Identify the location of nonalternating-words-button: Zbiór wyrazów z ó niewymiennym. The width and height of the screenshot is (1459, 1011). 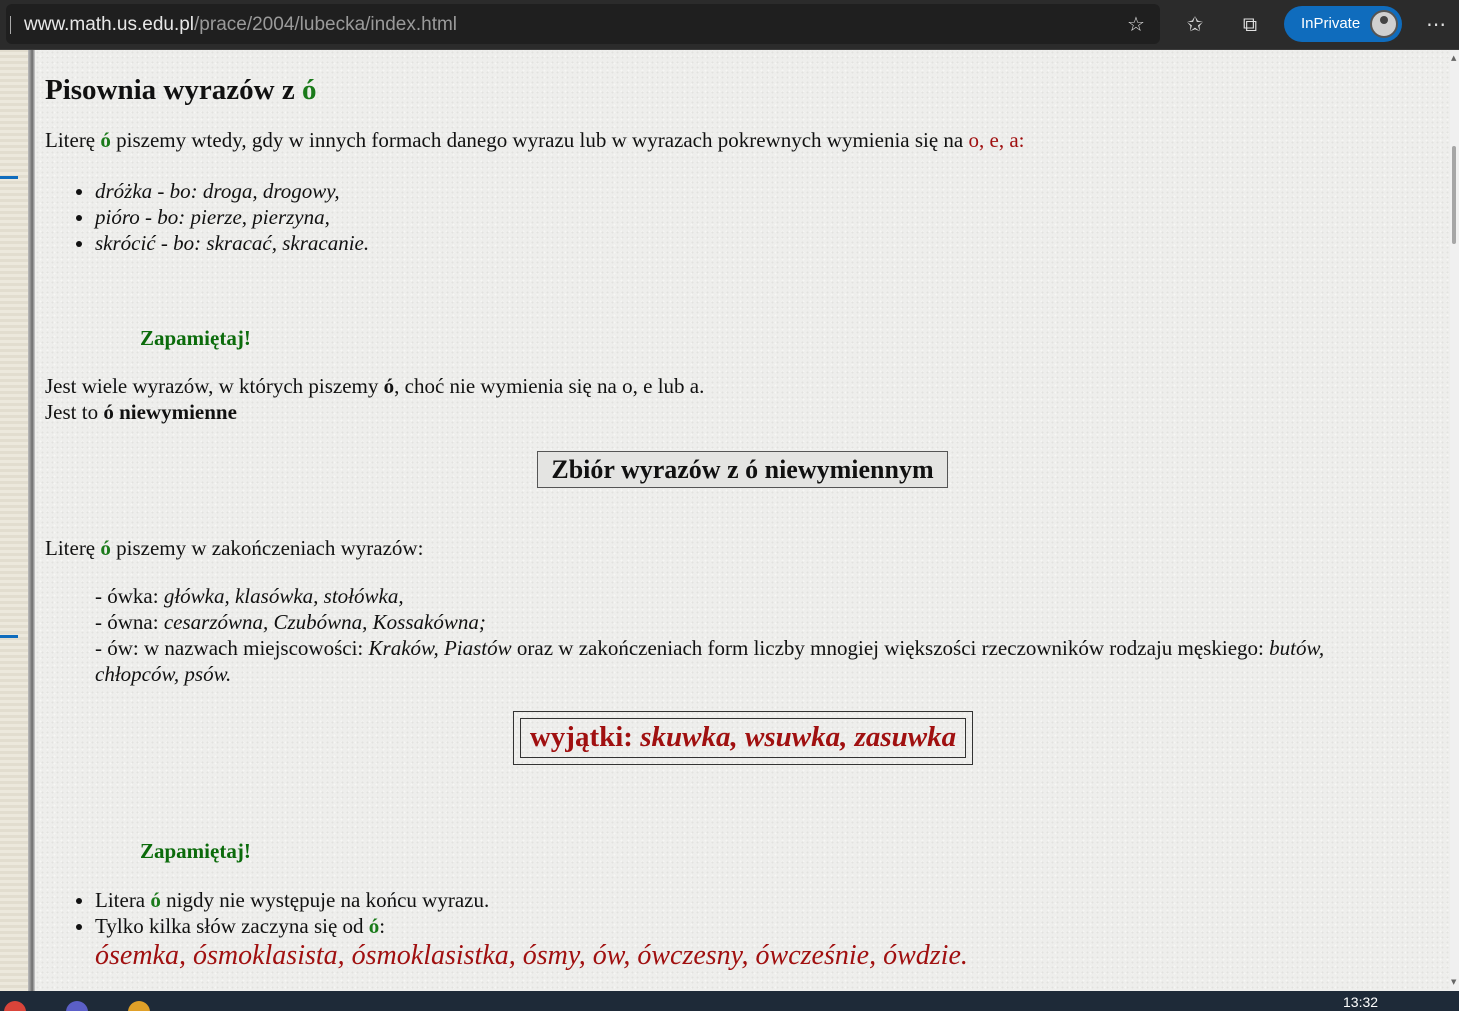
(742, 469).